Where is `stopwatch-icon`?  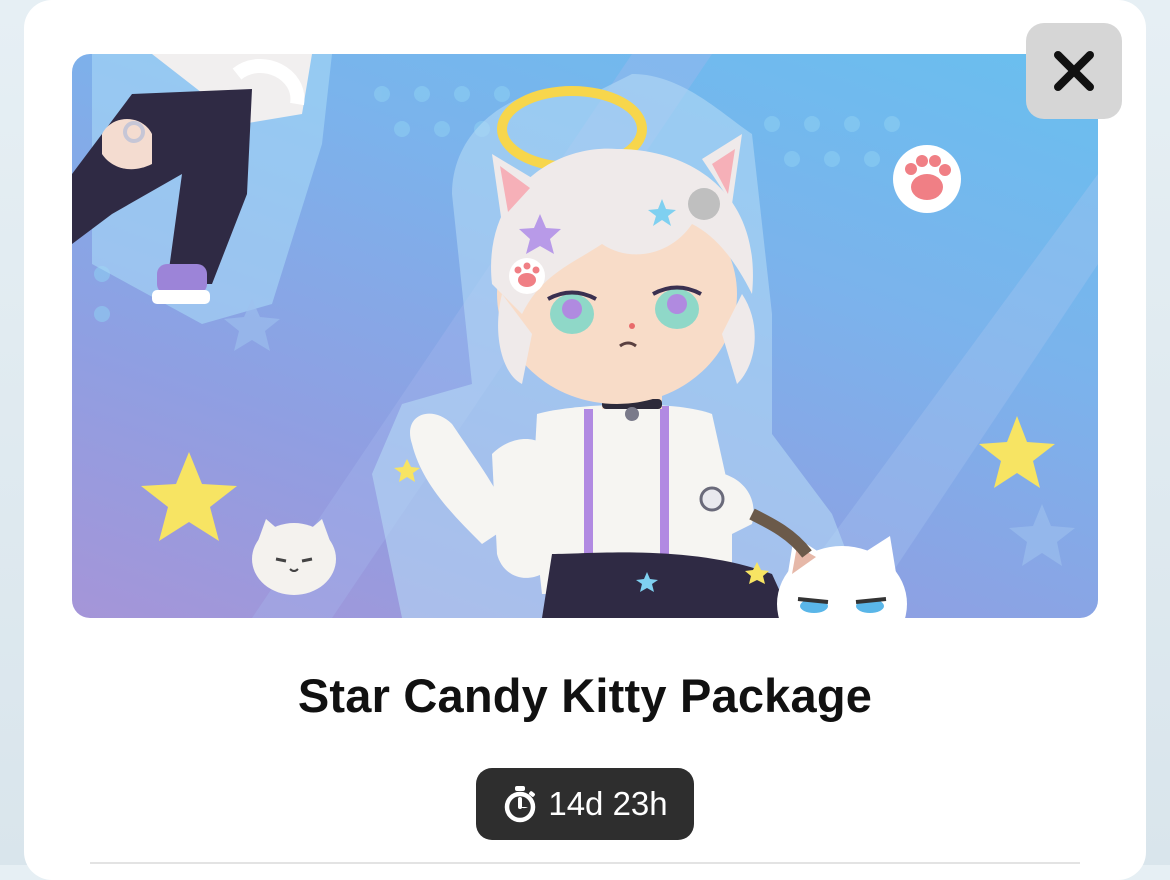
stopwatch-icon is located at coordinates (520, 804).